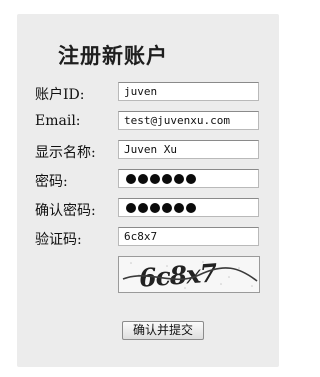  Describe the element at coordinates (188, 120) in the screenshot. I see `email-input: test@juvenxu.com` at that location.